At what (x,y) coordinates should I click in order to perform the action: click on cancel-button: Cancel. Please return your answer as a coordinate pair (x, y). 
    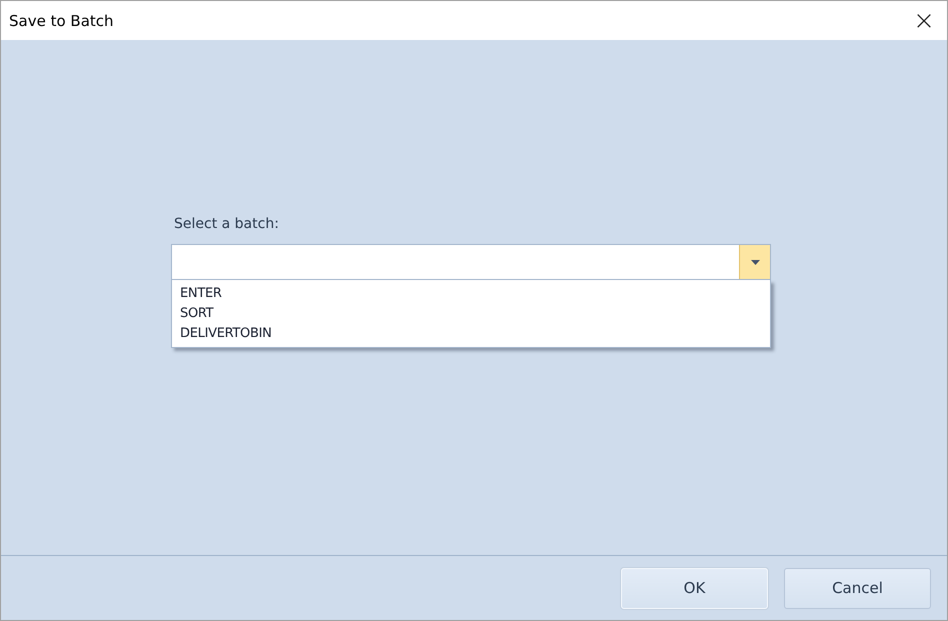
    Looking at the image, I should click on (857, 588).